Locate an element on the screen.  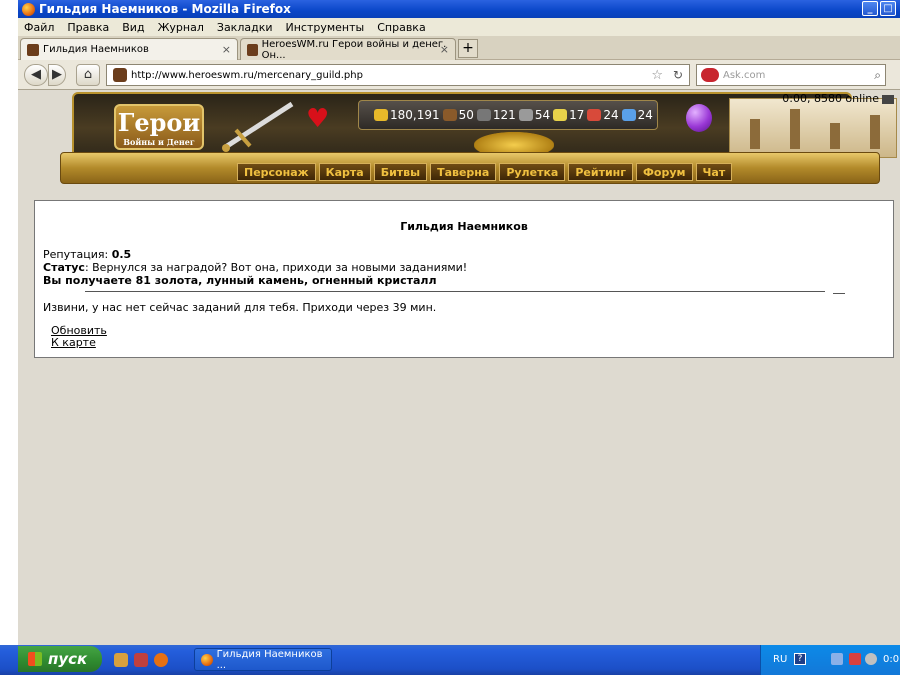
reputation-label: Репутация: is located at coordinates (77, 254).